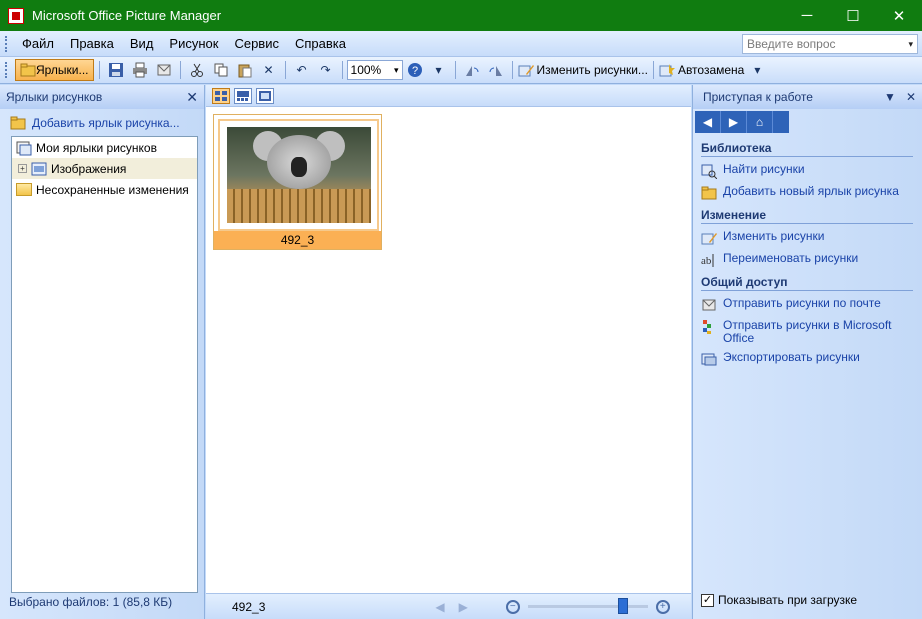 Image resolution: width=922 pixels, height=619 pixels. Describe the element at coordinates (709, 239) in the screenshot. I see `edit-picture-icon` at that location.